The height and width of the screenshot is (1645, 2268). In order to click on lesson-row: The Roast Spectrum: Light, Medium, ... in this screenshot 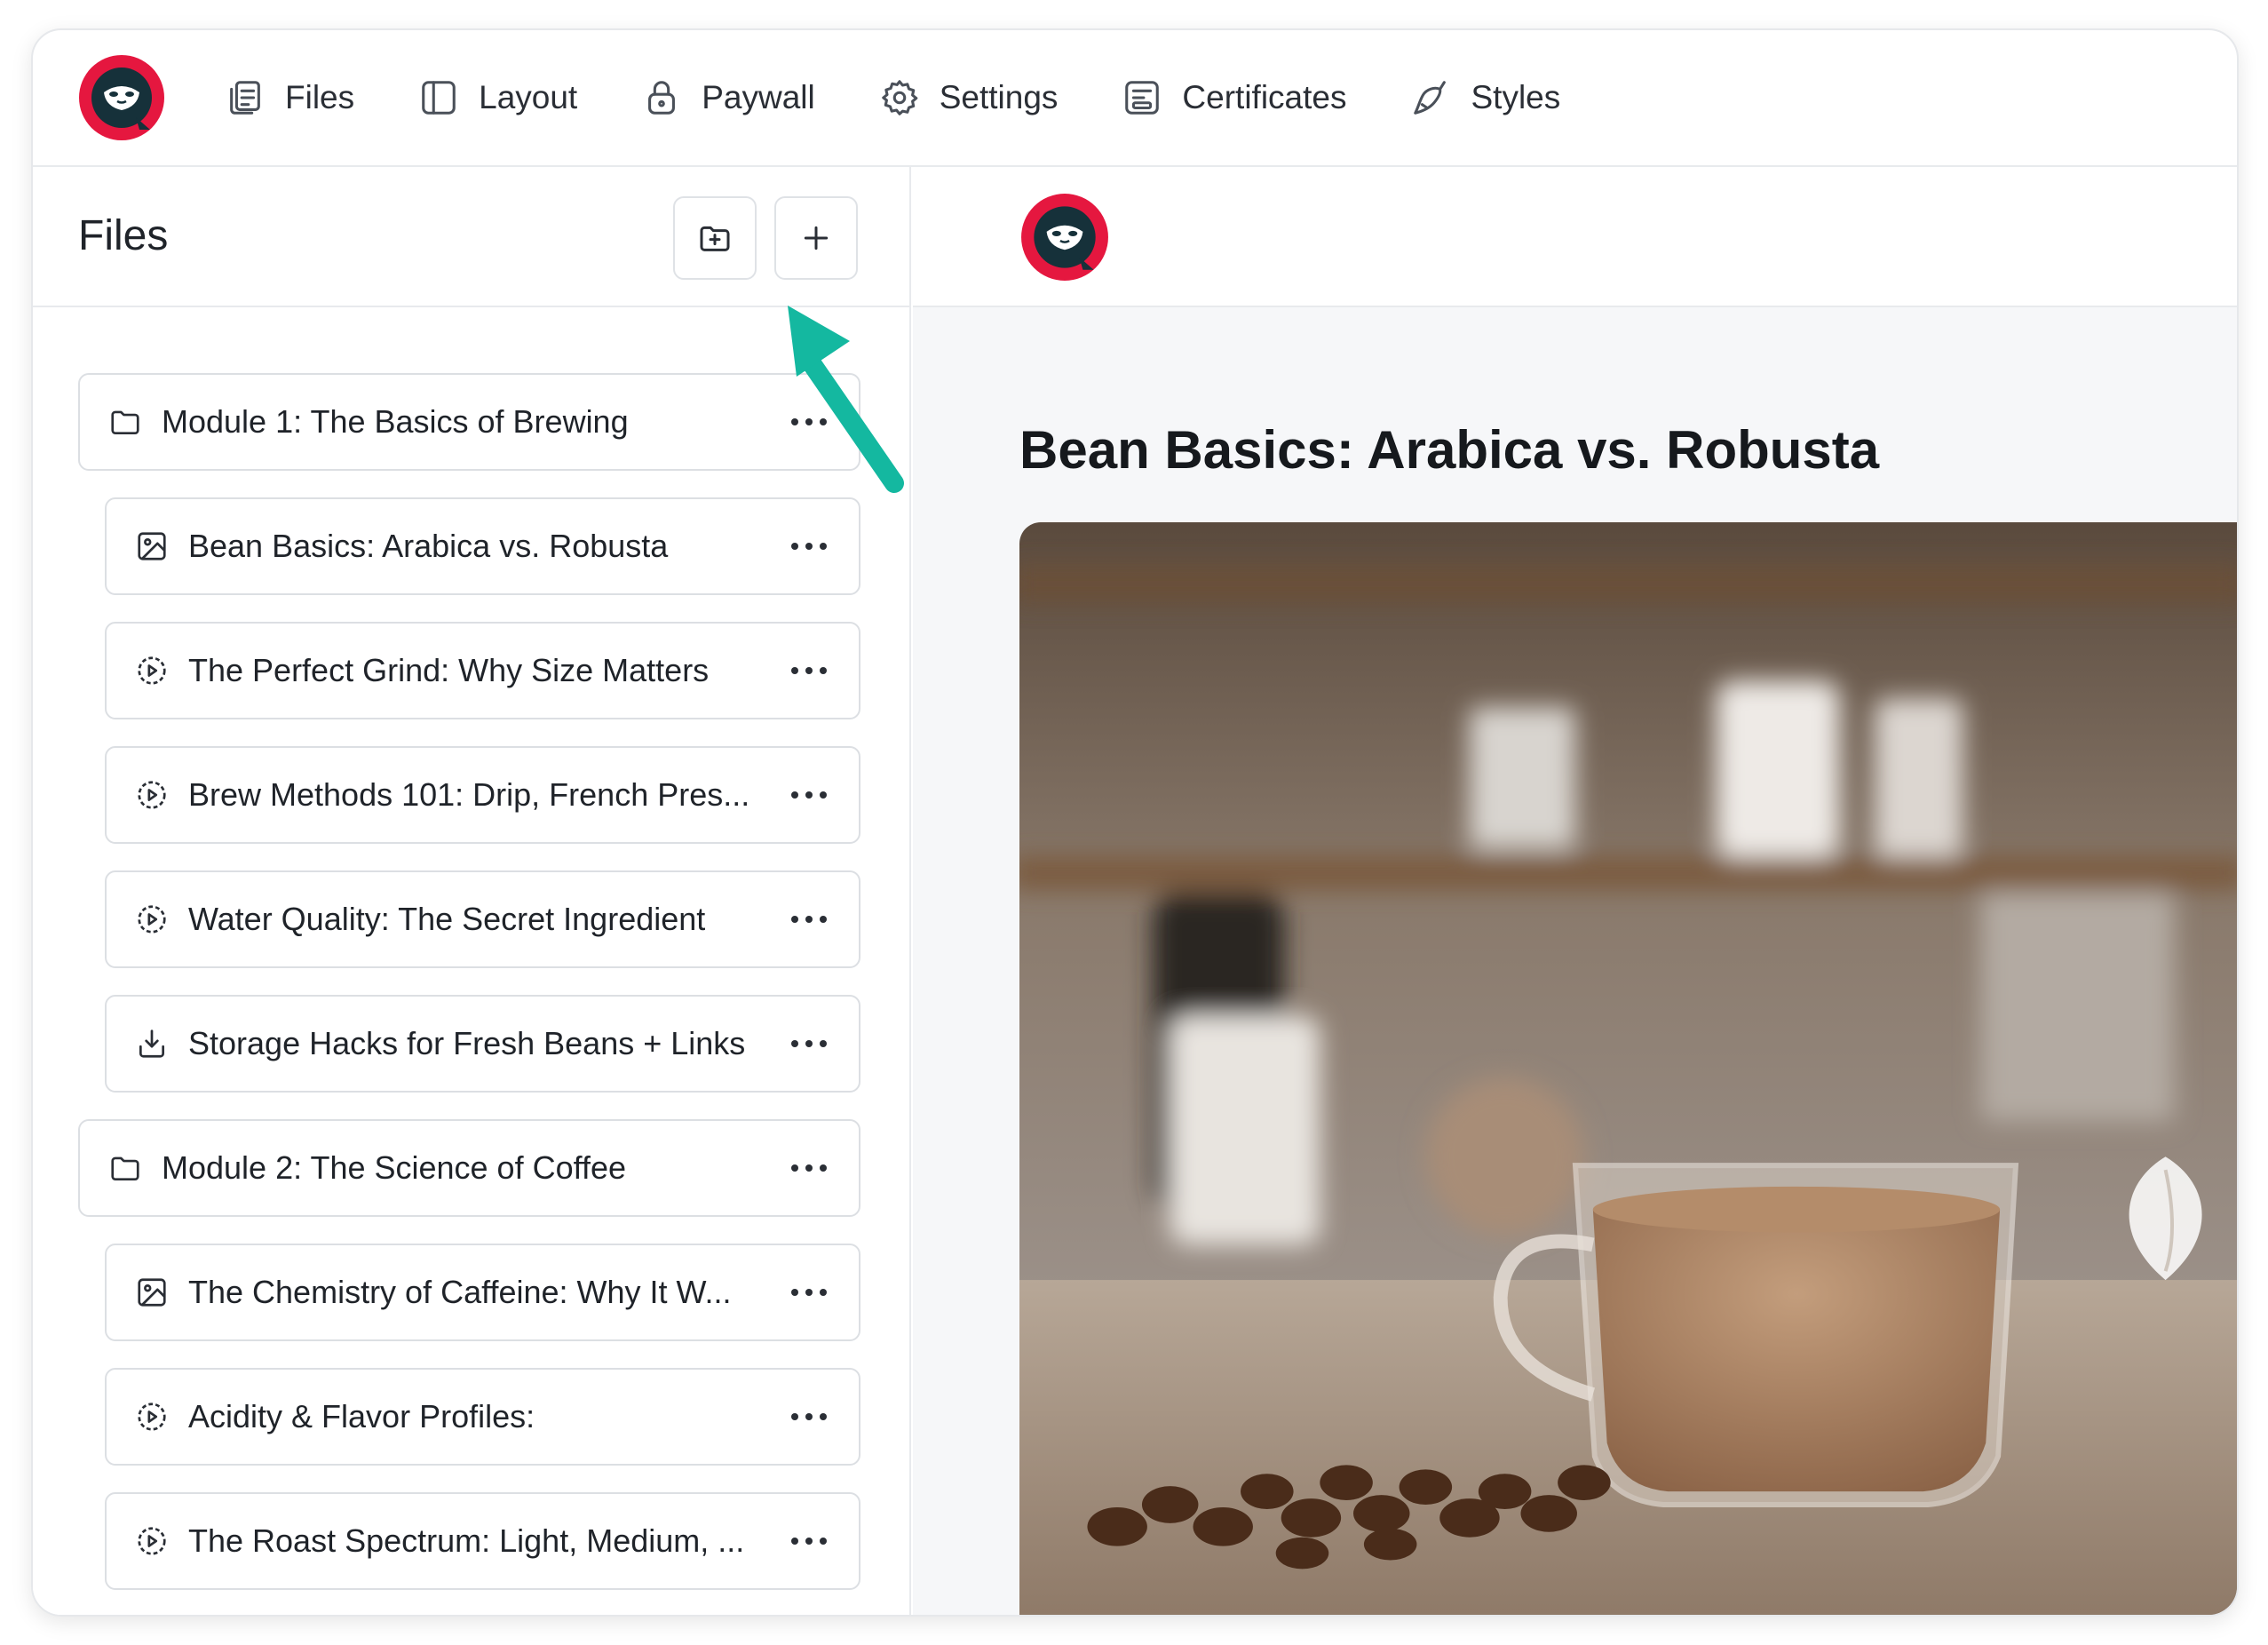, I will do `click(482, 1541)`.